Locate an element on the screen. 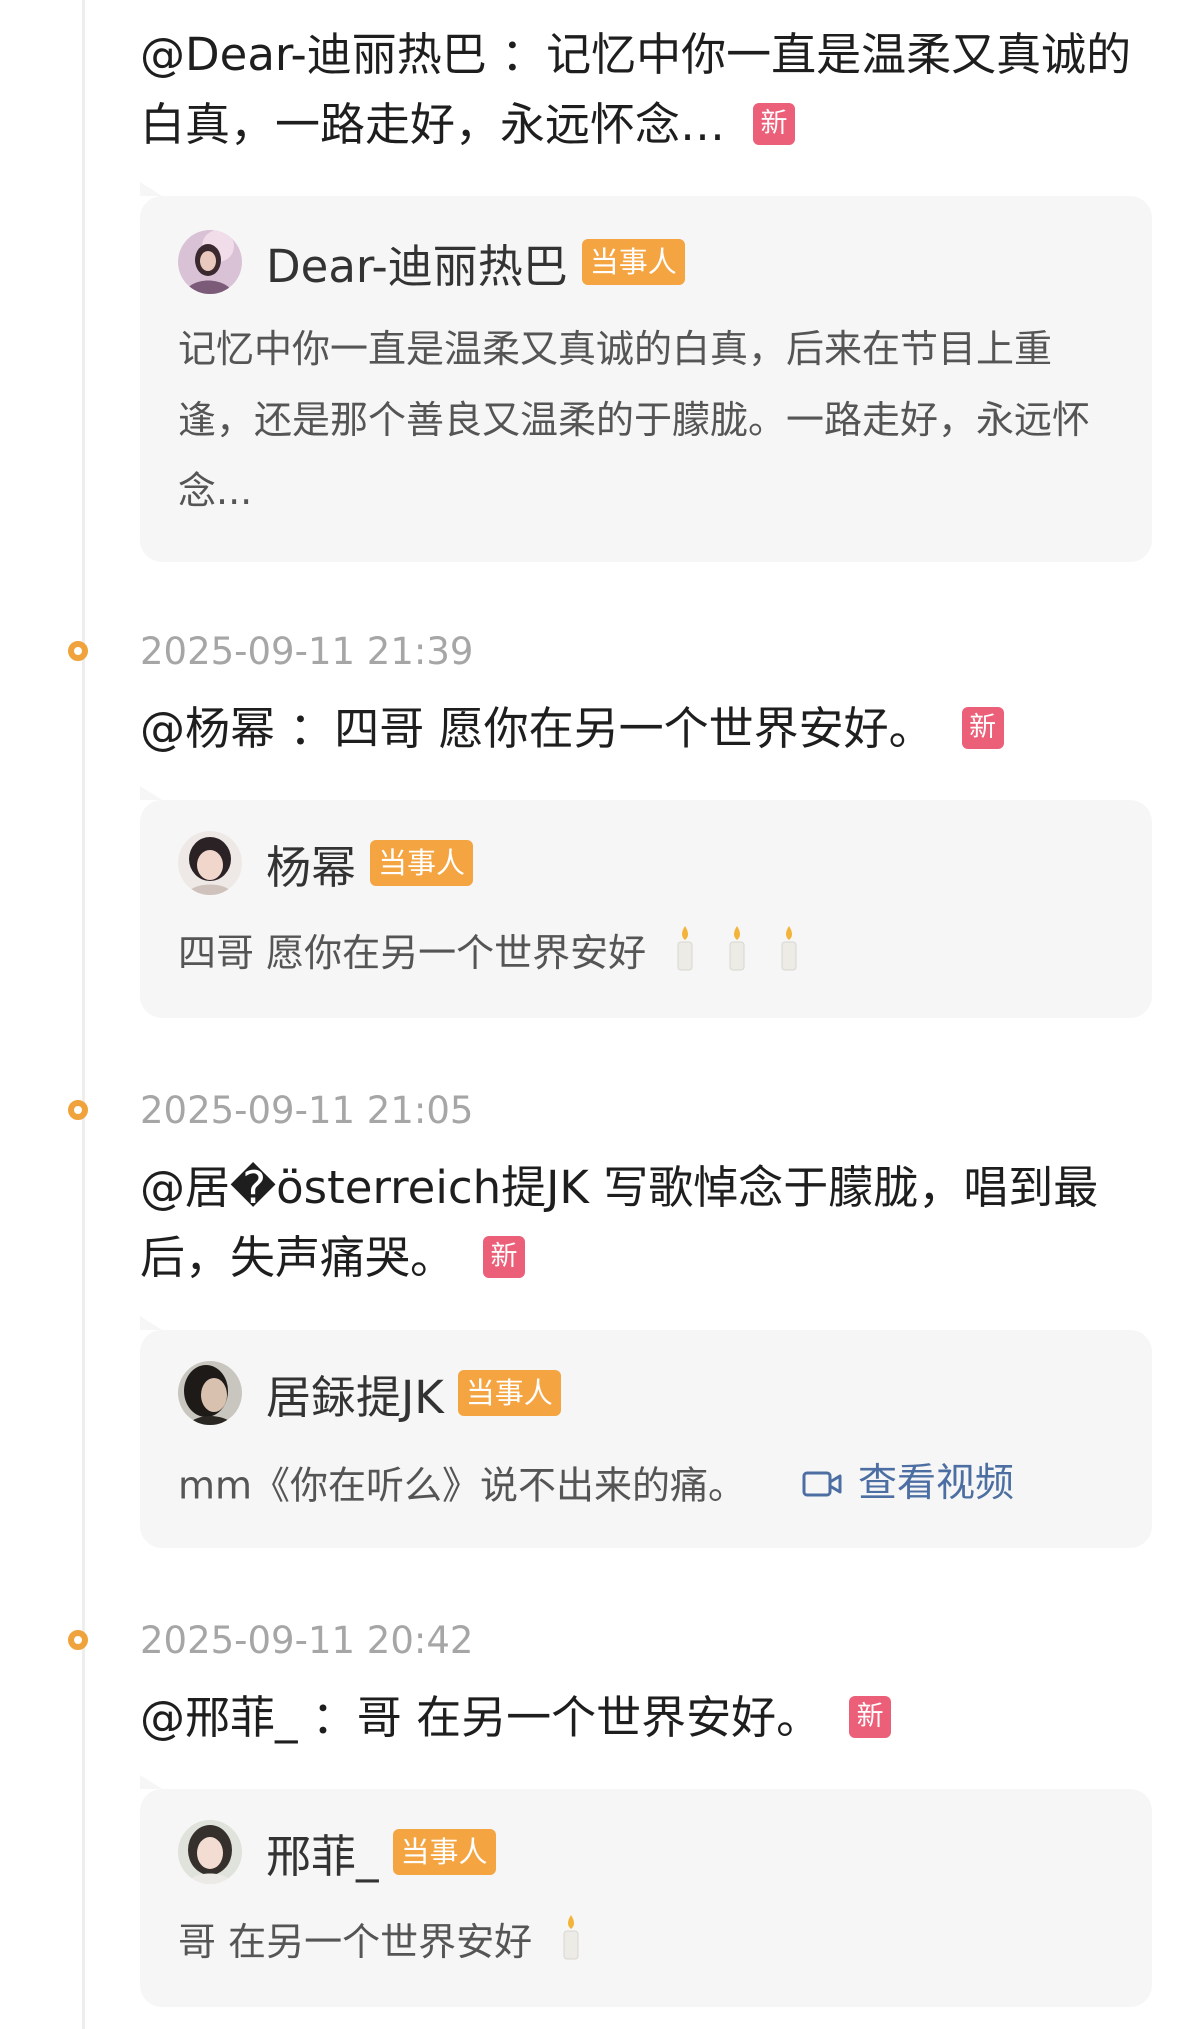  quoted-post-card: 邢菲_ 当事人 哥 在另一个世界安好 is located at coordinates (646, 1891).